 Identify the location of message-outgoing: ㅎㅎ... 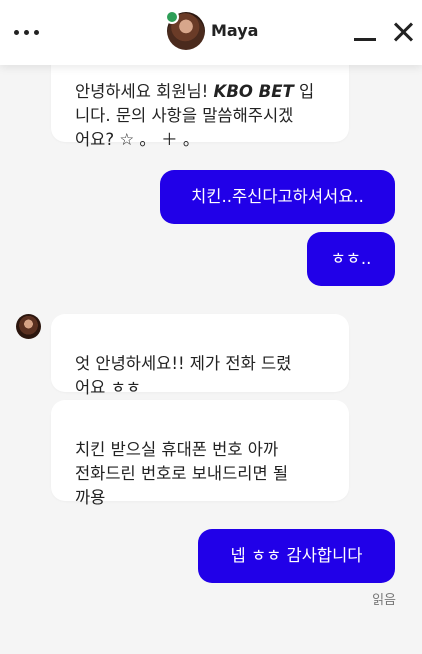
(351, 259).